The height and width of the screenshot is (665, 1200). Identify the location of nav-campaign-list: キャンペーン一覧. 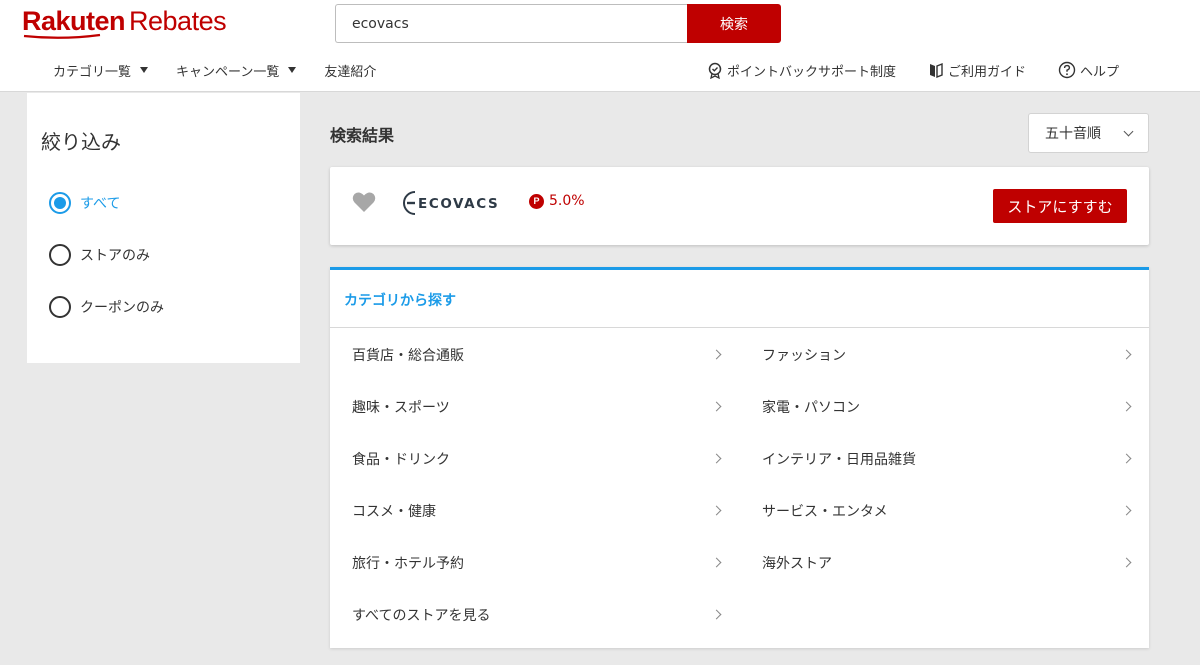
(236, 70).